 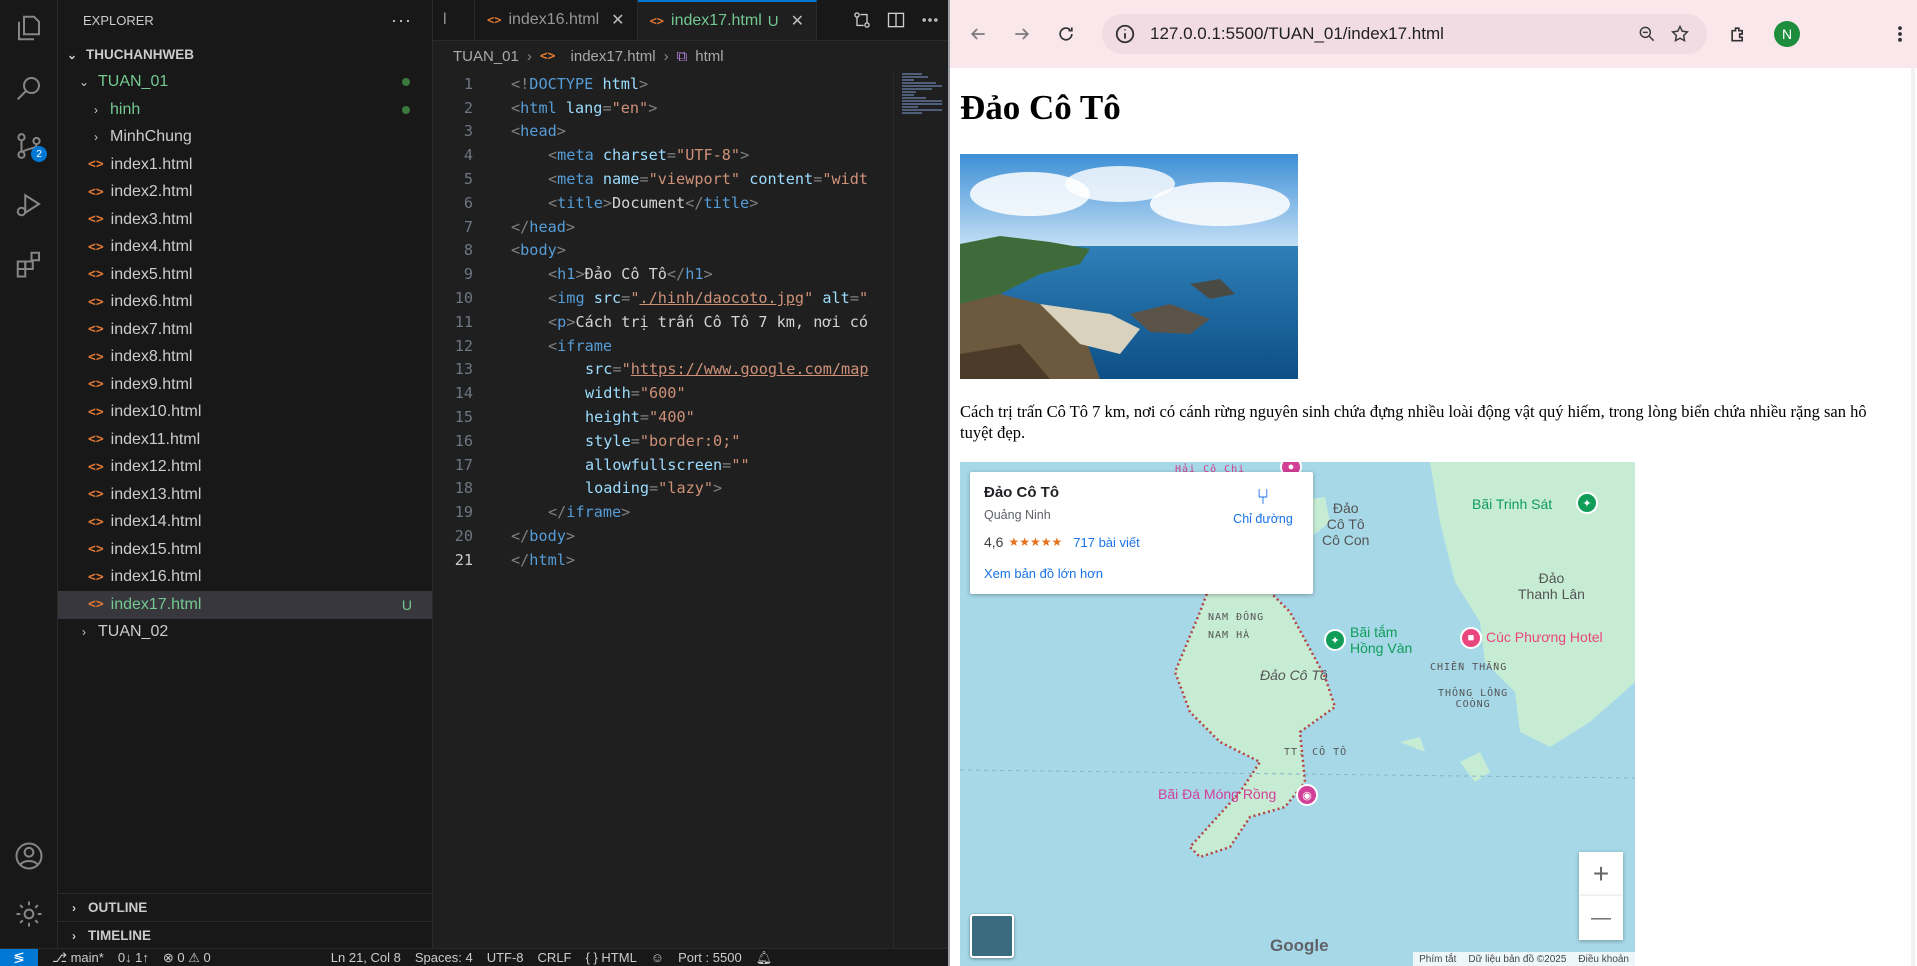 I want to click on file-item: <> index8.html, so click(x=245, y=358).